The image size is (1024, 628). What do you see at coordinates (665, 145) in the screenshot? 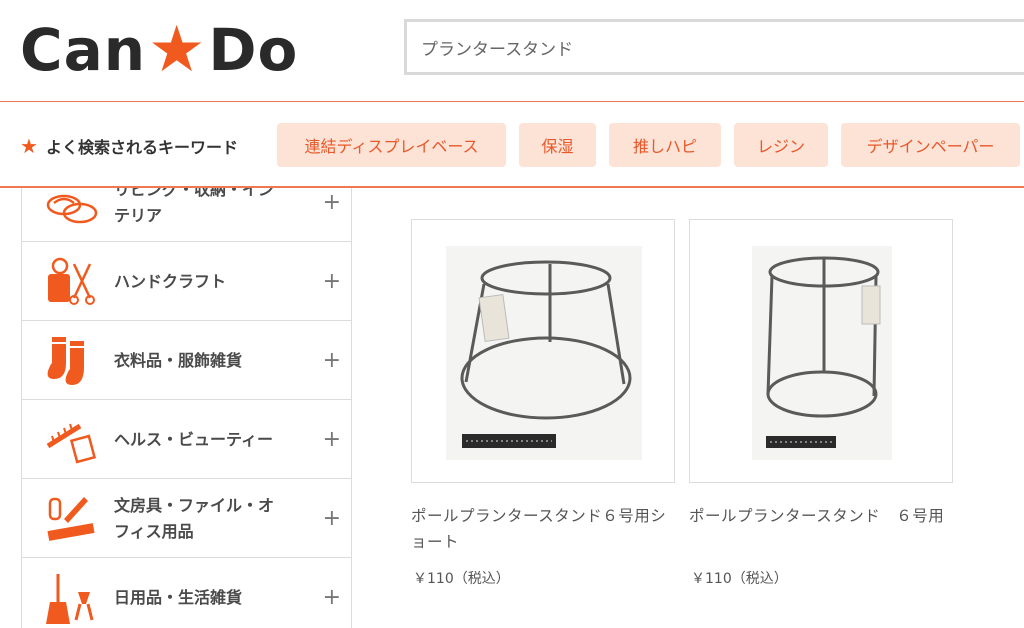
I see `keyword-tag: 推しハピ` at bounding box center [665, 145].